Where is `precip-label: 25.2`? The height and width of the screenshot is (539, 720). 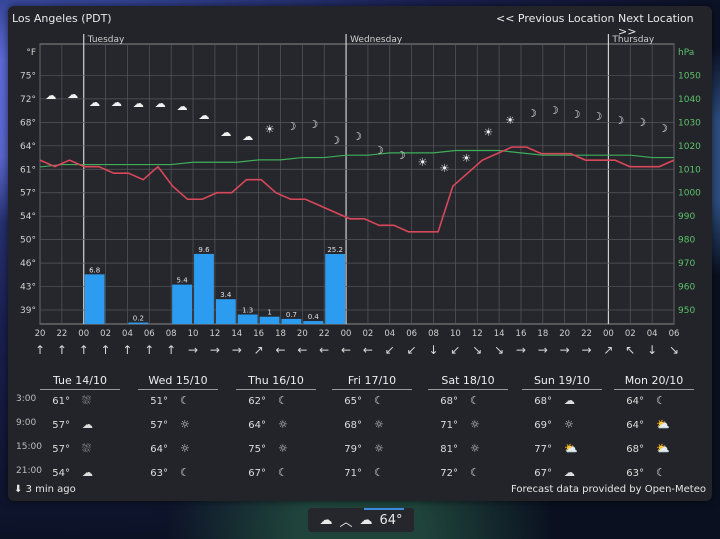 precip-label: 25.2 is located at coordinates (335, 250).